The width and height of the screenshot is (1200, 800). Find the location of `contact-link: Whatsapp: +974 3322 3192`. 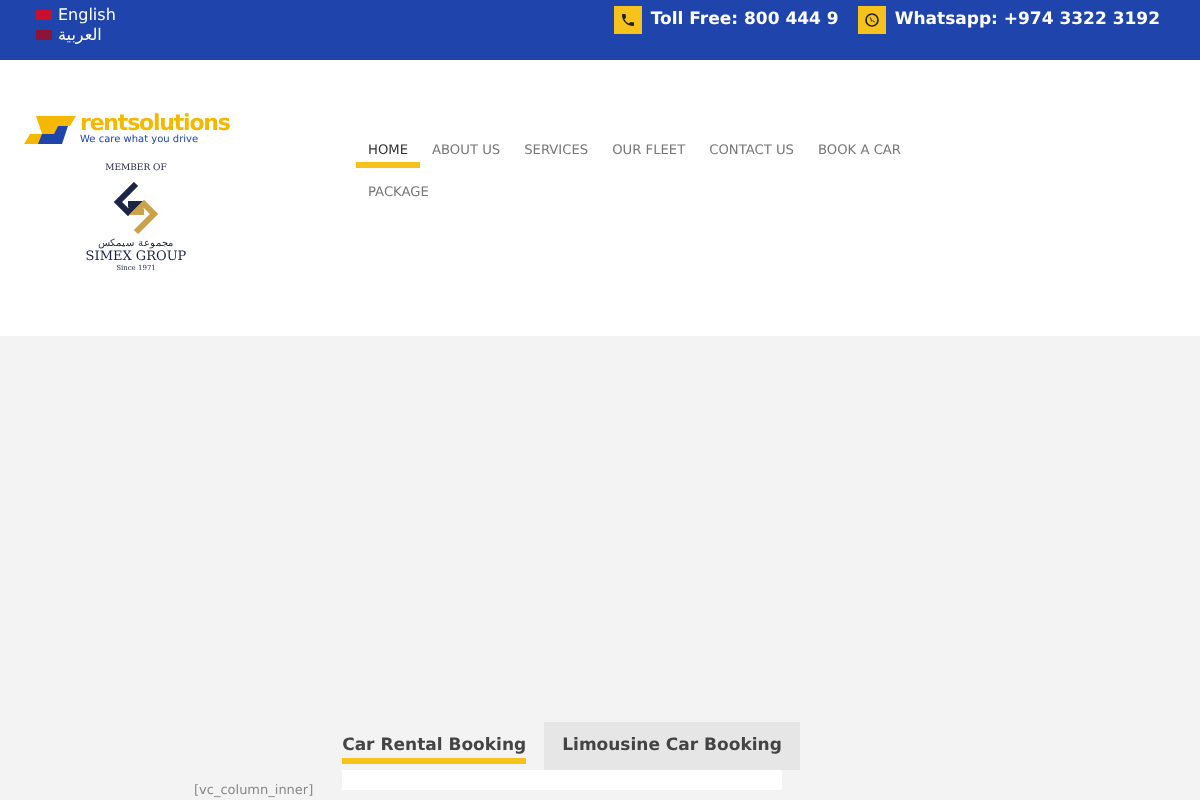

contact-link: Whatsapp: +974 3322 3192 is located at coordinates (1009, 20).